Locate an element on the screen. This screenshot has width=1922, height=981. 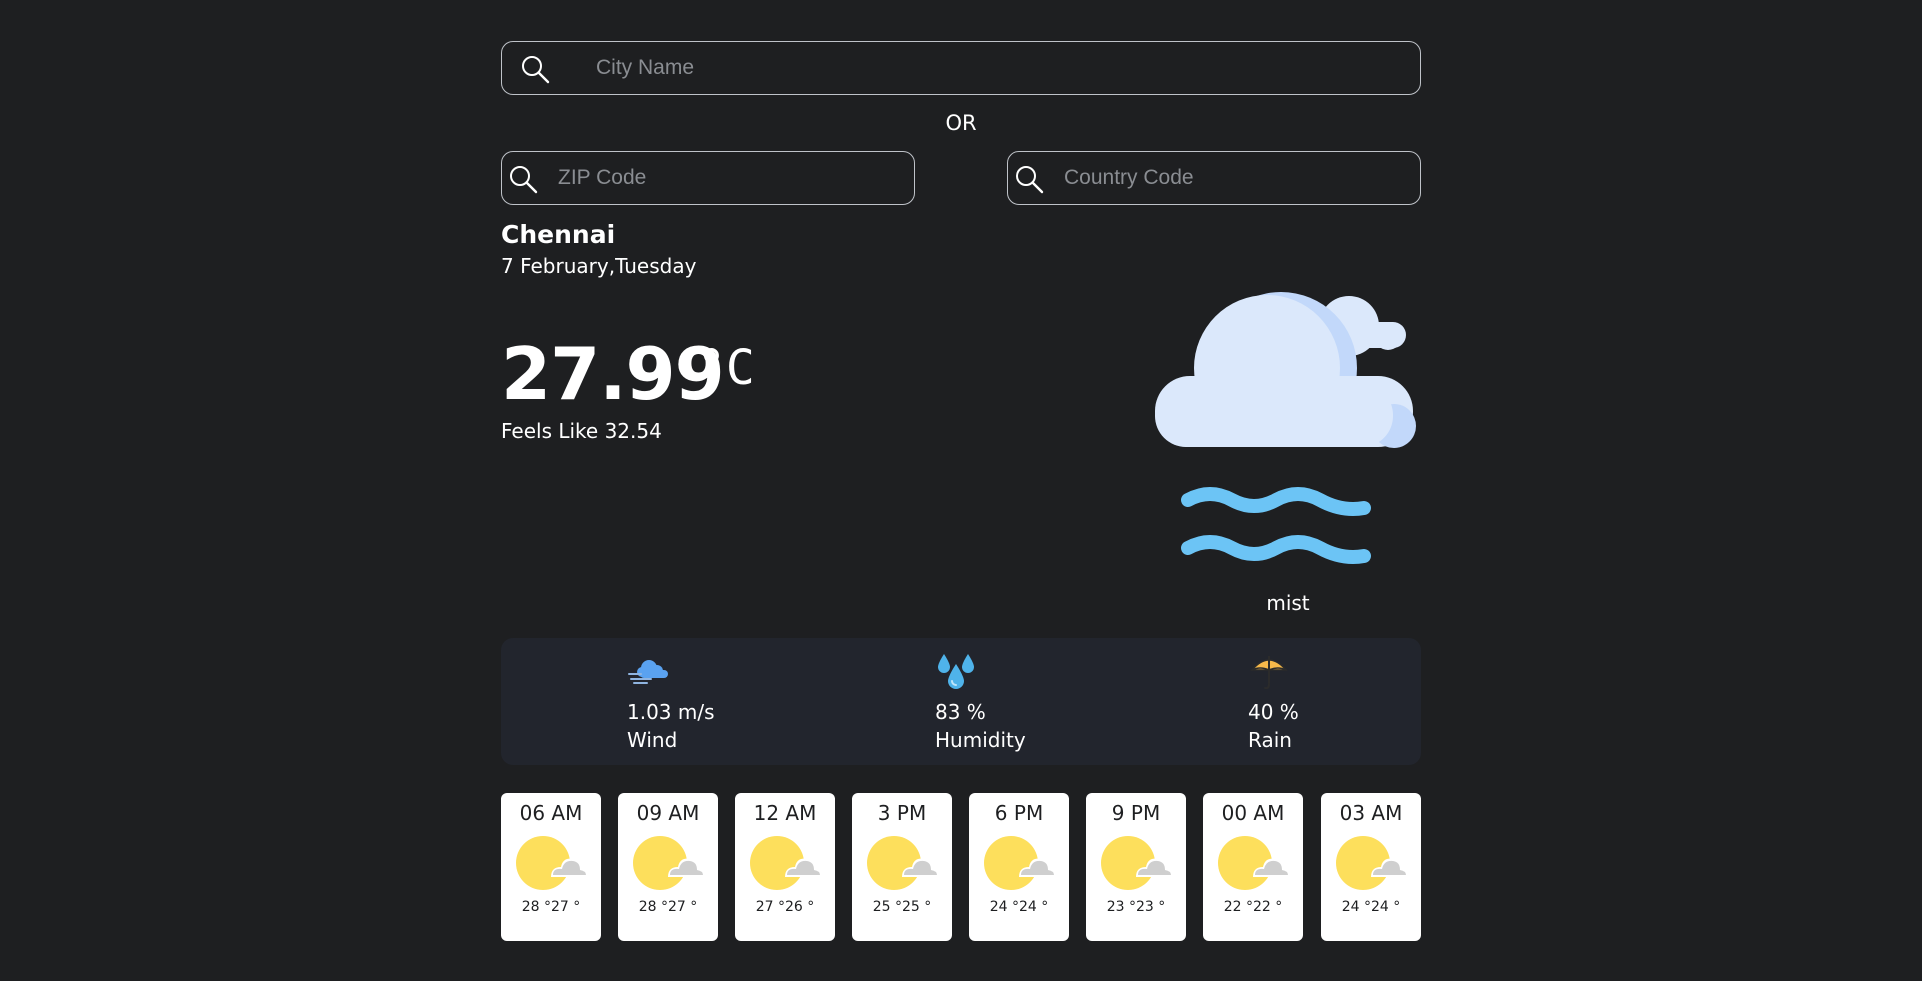
country-code-input is located at coordinates (1236, 178).